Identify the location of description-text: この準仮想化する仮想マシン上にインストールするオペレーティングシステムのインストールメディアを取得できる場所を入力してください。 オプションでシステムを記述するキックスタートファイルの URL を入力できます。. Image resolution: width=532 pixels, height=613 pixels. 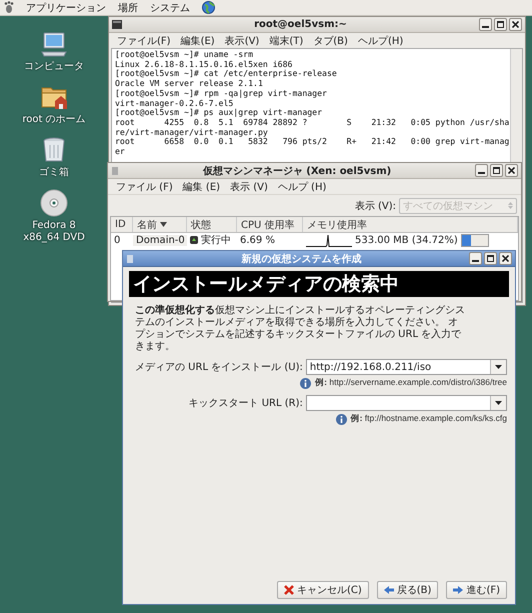
(300, 329).